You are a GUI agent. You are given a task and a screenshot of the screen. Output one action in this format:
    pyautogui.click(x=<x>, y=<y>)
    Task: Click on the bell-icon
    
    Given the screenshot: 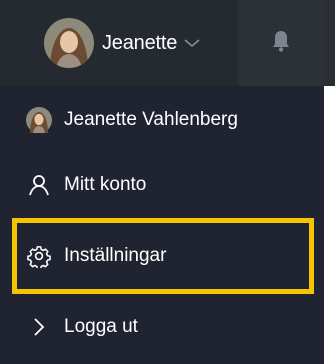 What is the action you would take?
    pyautogui.click(x=281, y=43)
    